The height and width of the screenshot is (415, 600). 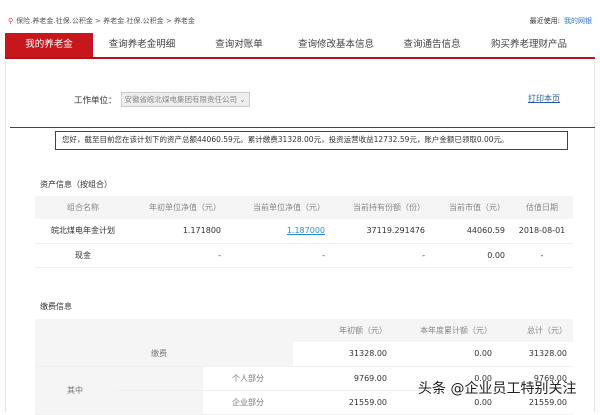 I want to click on divider, so click(x=302, y=127).